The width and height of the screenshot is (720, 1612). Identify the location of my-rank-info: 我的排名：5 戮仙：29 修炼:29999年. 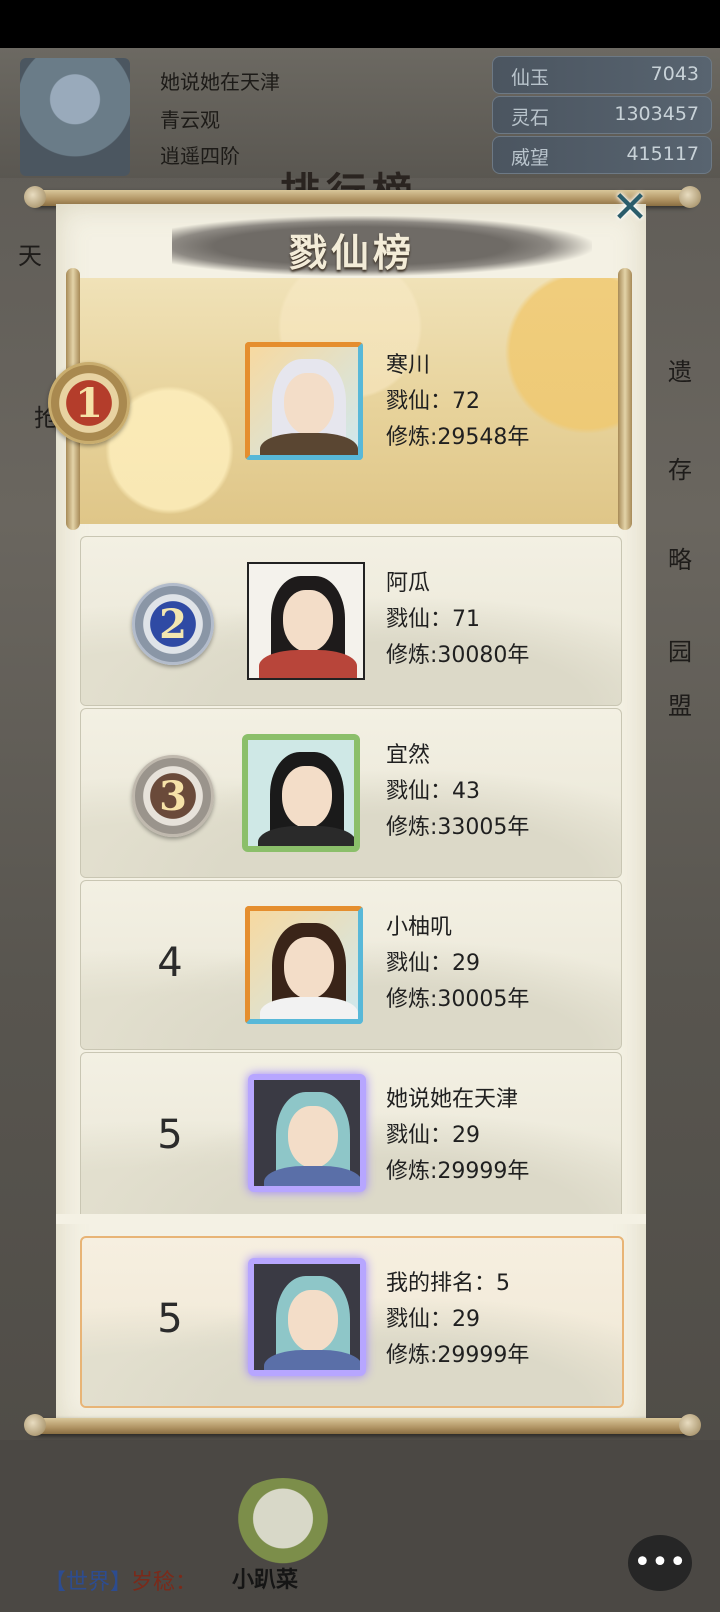
(457, 1320).